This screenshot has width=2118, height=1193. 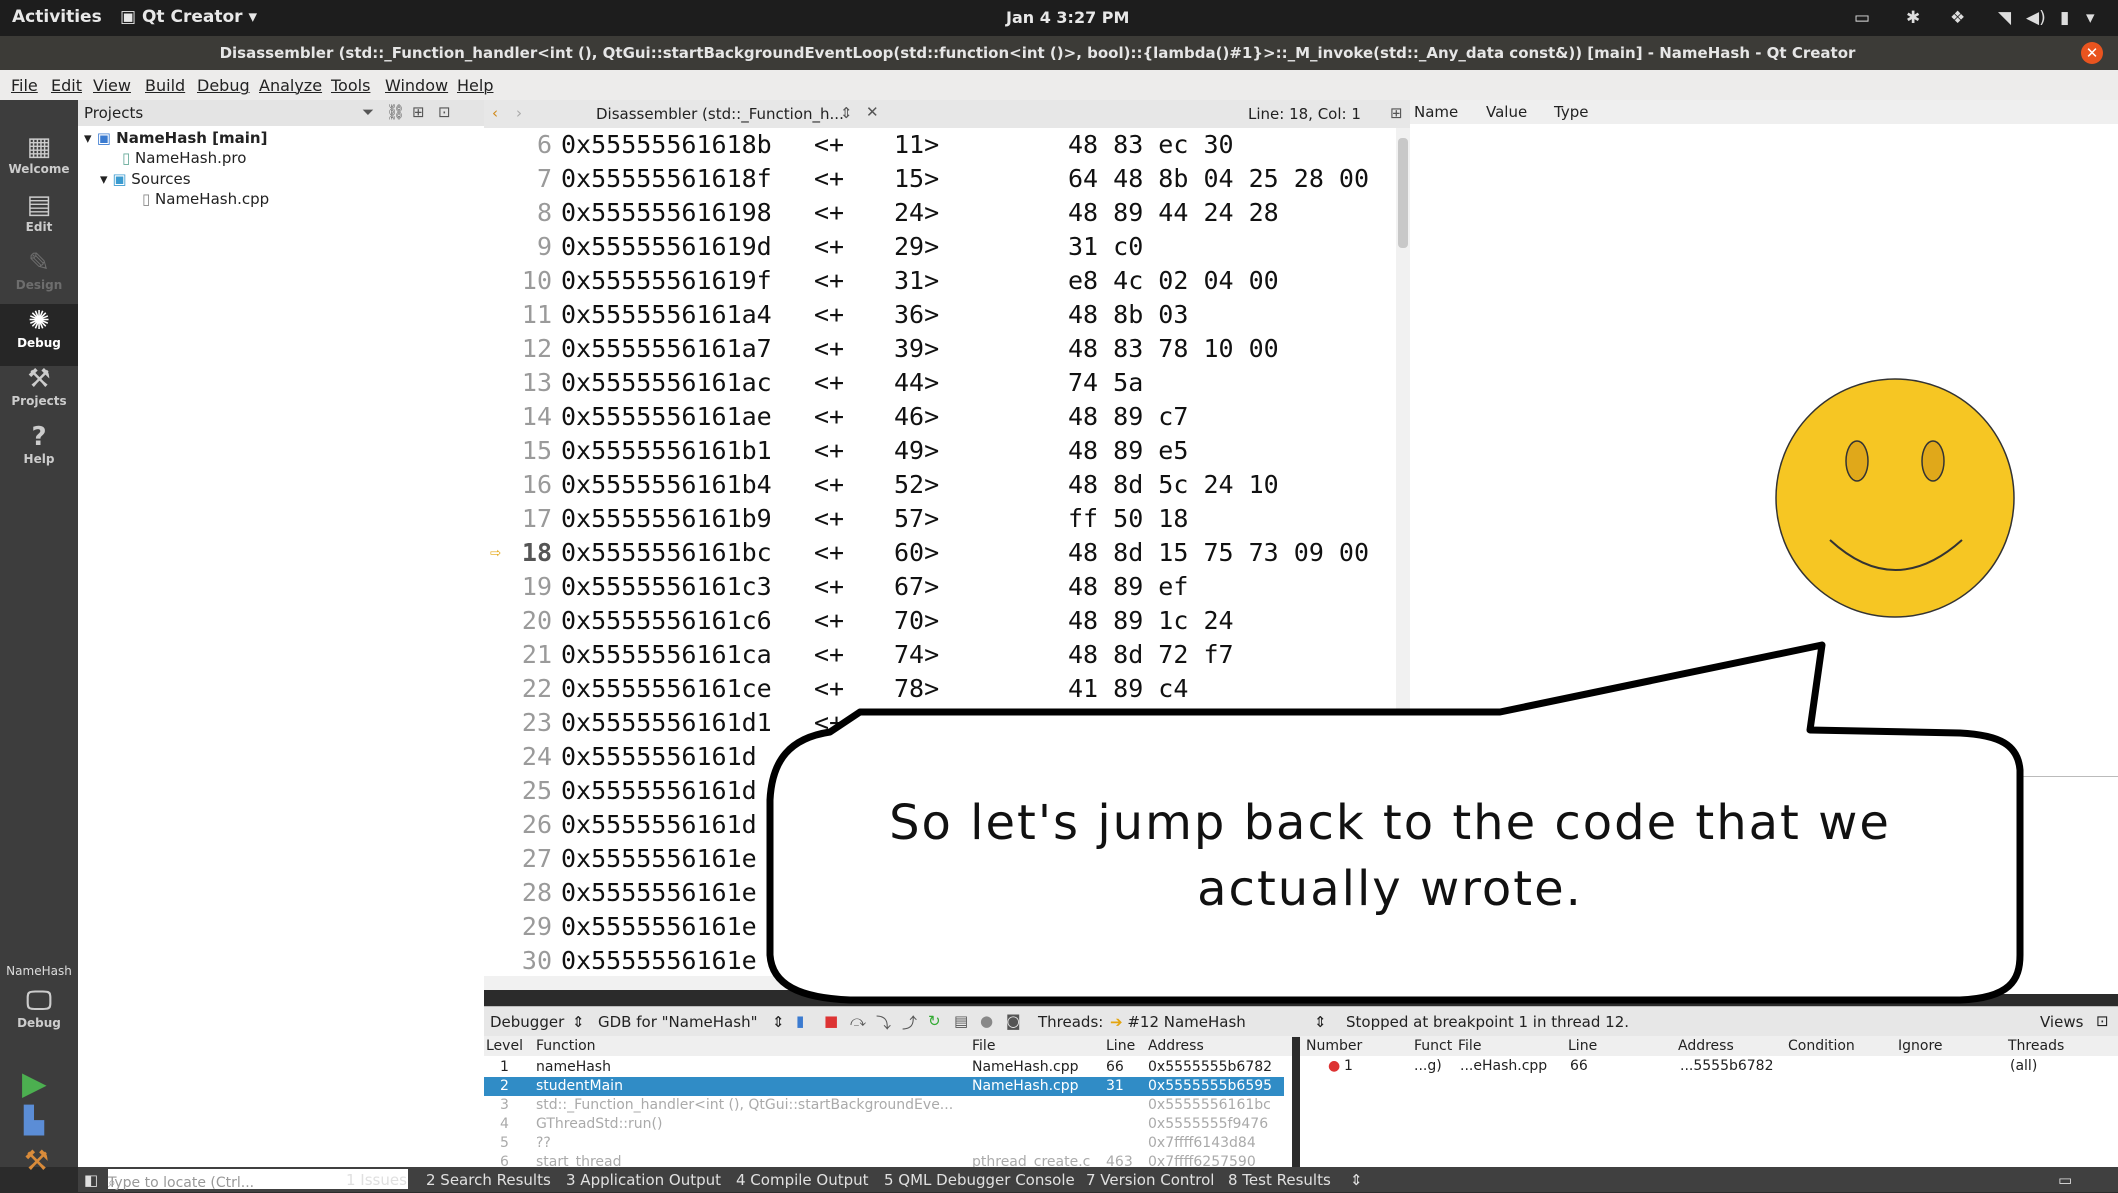 I want to click on progress-toggle-icon: ▭, so click(x=2065, y=1180).